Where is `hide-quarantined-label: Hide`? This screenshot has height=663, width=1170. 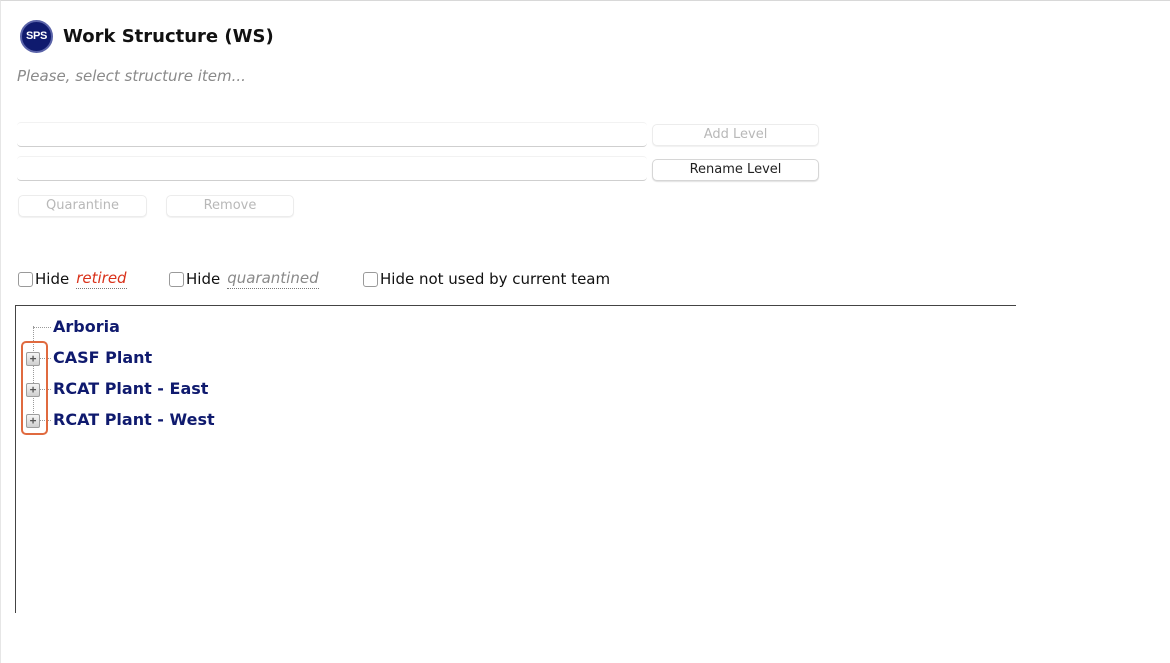 hide-quarantined-label: Hide is located at coordinates (203, 279).